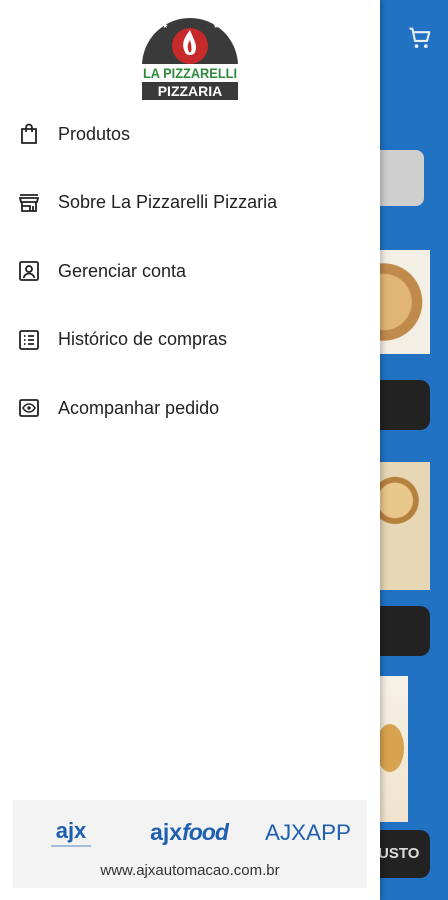 The width and height of the screenshot is (448, 900). I want to click on menu-item-acompanhar: Acompanhar pedido, so click(190, 408).